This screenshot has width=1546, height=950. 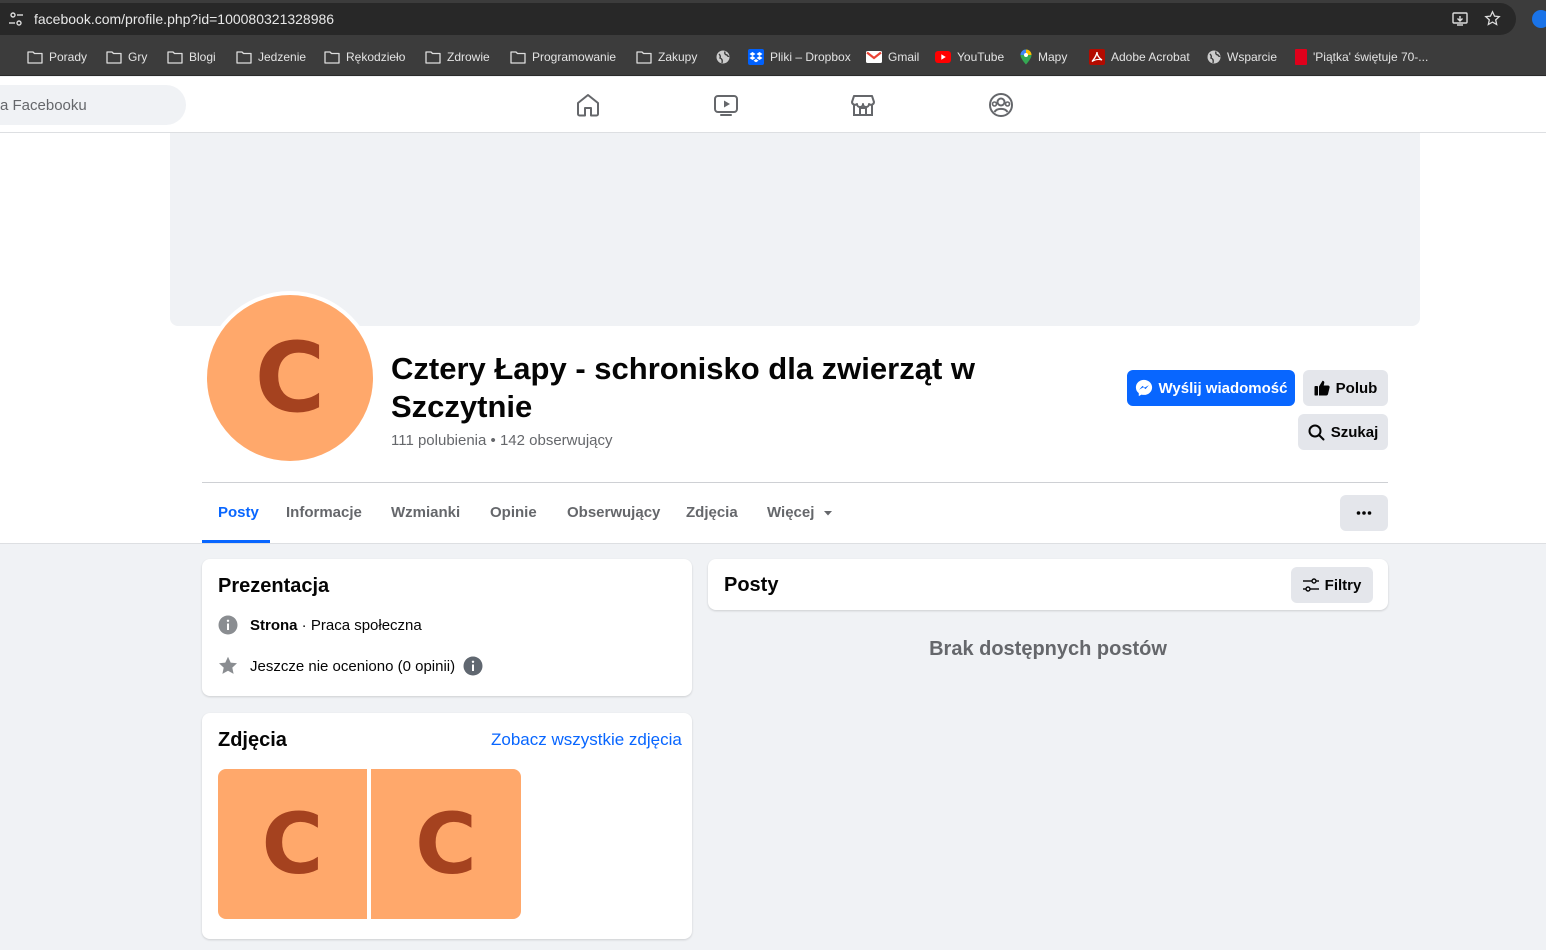 I want to click on maps-pin-icon, so click(x=1026, y=57).